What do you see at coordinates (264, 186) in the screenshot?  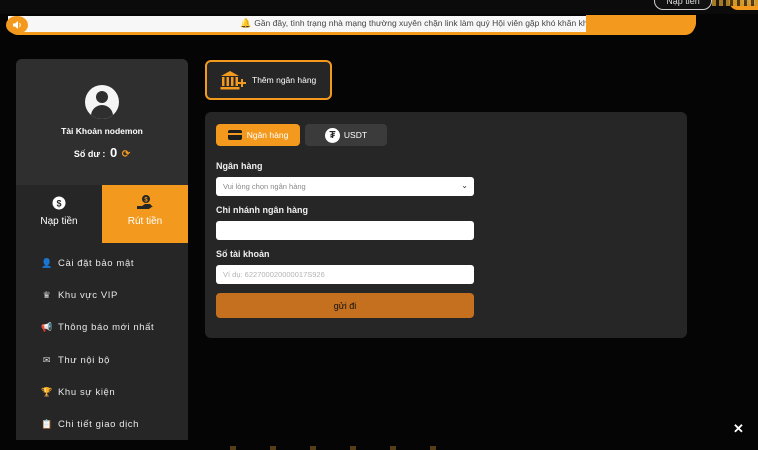 I see `bank-select-value: Vui lòng chọn ngân hàng` at bounding box center [264, 186].